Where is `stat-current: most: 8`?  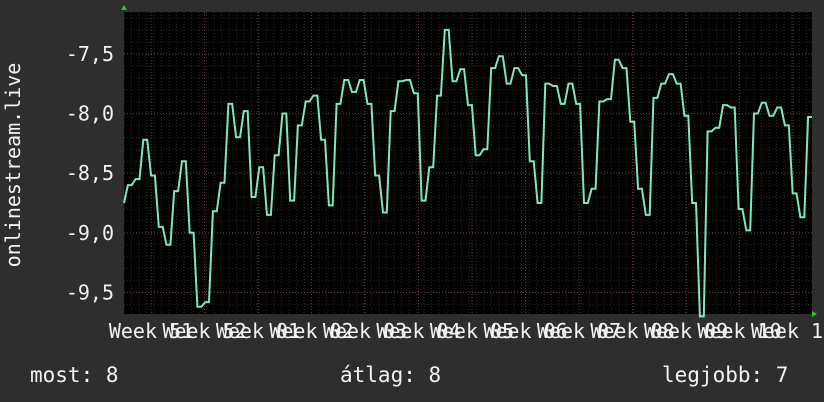 stat-current: most: 8 is located at coordinates (74, 375).